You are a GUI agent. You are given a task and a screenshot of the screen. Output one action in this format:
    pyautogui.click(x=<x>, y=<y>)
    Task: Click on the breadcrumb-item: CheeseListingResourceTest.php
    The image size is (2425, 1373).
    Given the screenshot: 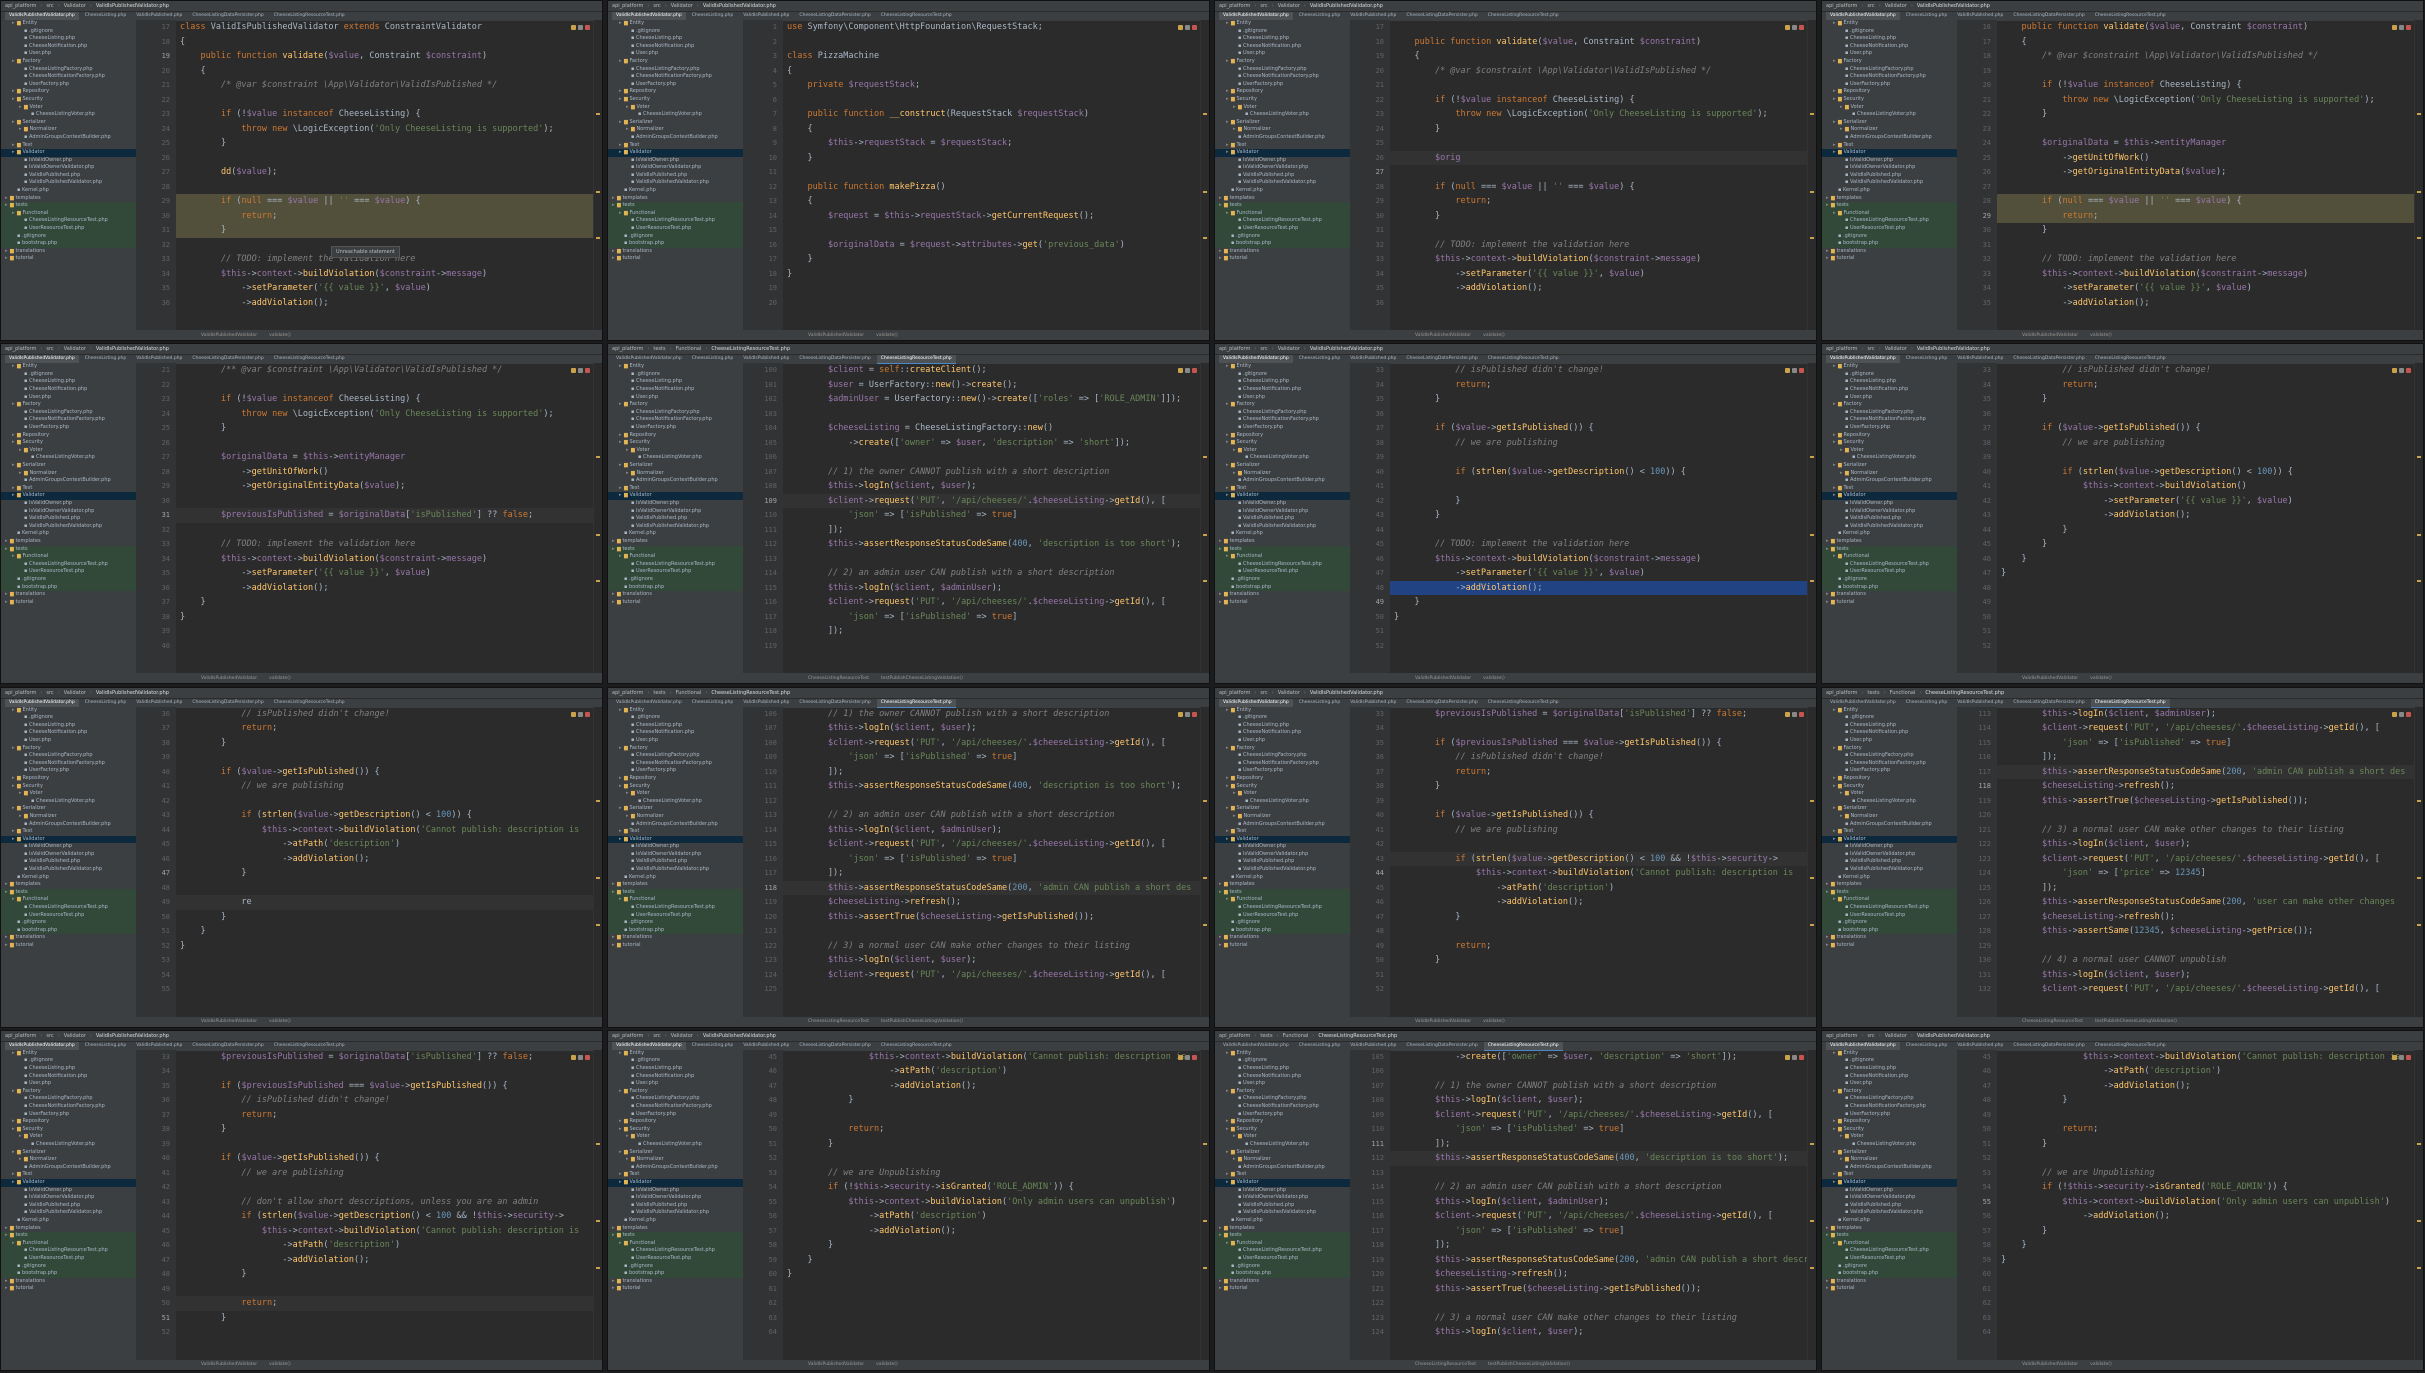 What is the action you would take?
    pyautogui.click(x=750, y=349)
    